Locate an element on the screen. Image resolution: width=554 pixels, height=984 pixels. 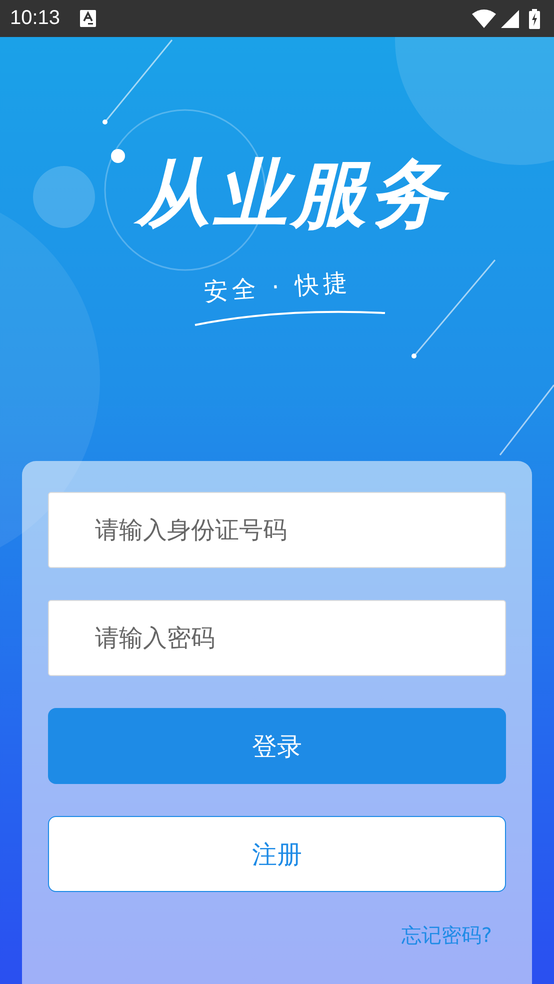
battery-icon is located at coordinates (534, 18).